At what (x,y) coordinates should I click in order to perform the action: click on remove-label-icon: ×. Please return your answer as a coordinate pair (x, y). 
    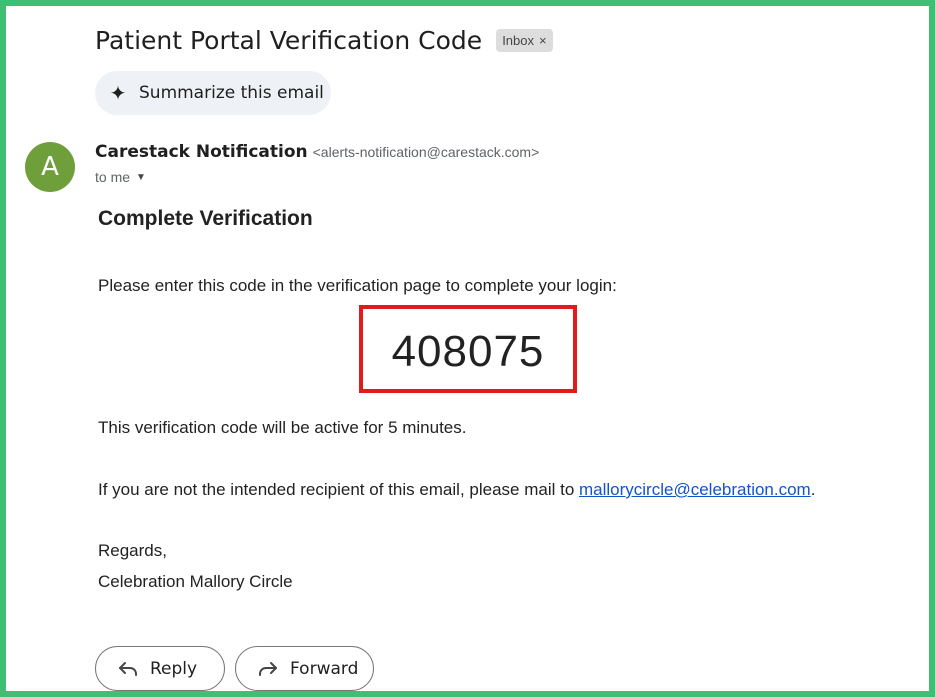
    Looking at the image, I should click on (543, 40).